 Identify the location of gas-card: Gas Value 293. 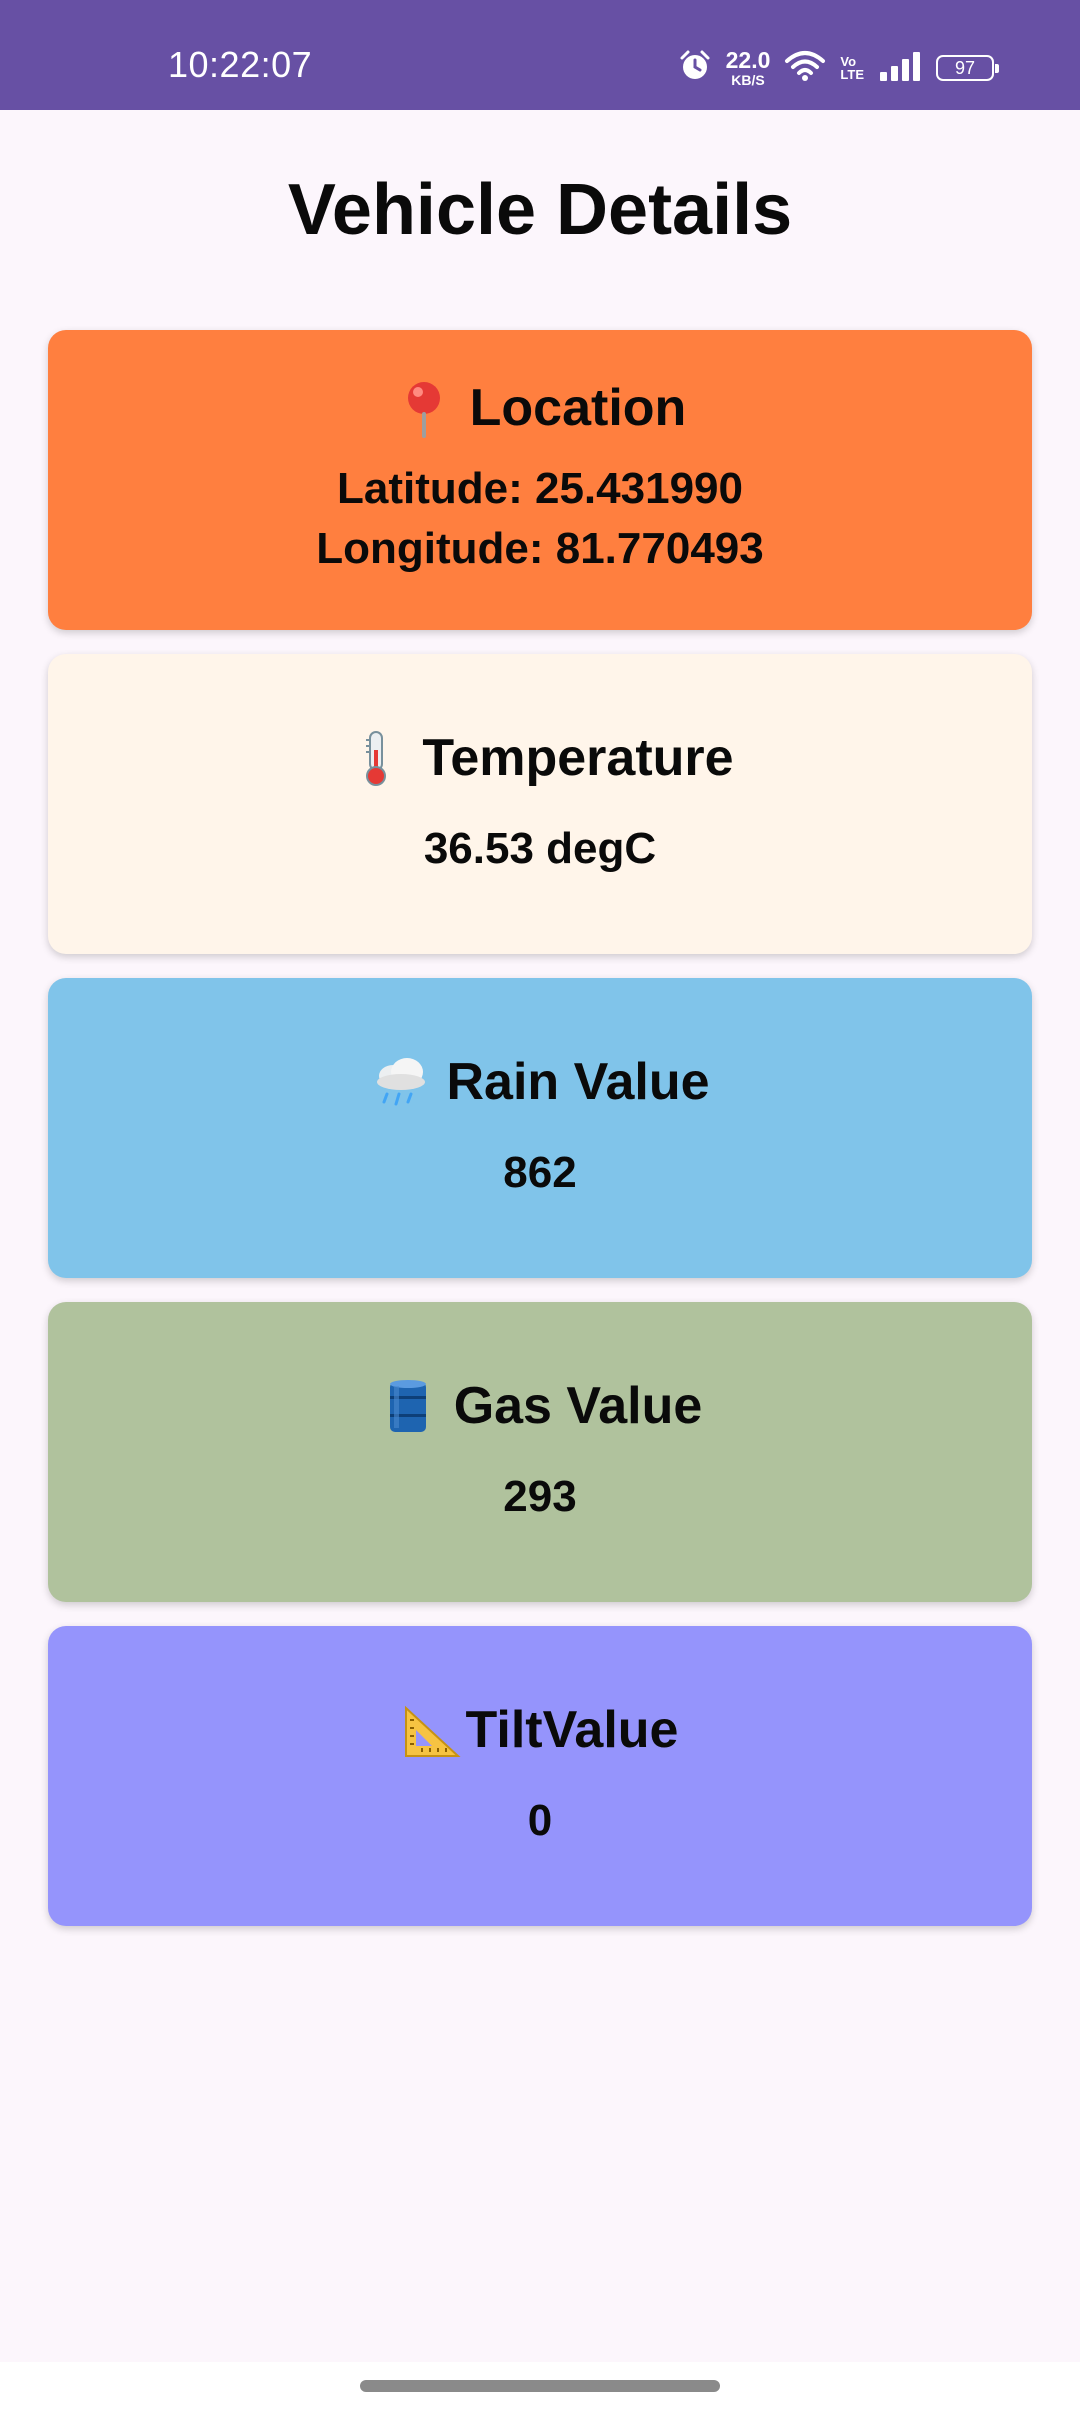
(540, 1452).